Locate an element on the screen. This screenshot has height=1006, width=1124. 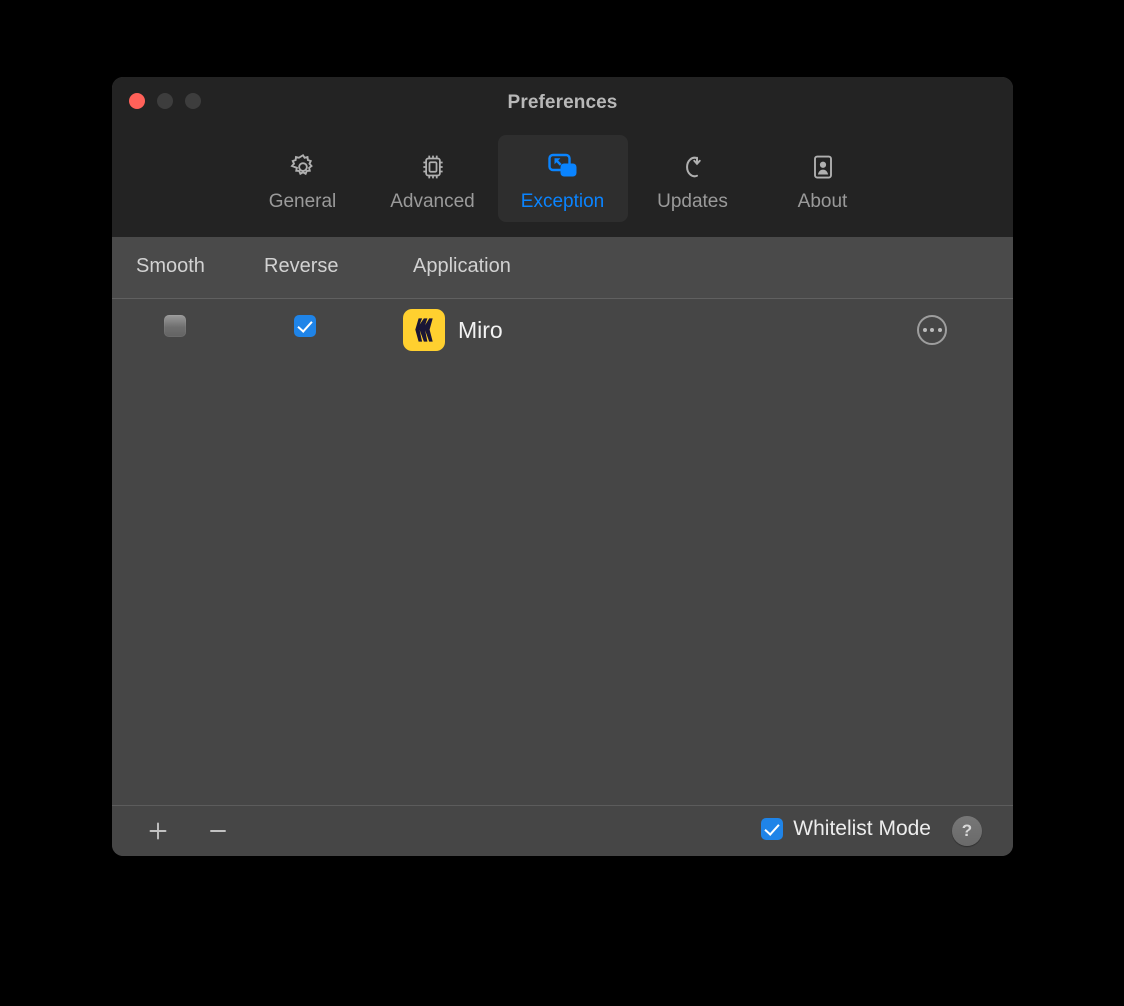
whitelist-mode-group: Whitelist Mode is located at coordinates (846, 829).